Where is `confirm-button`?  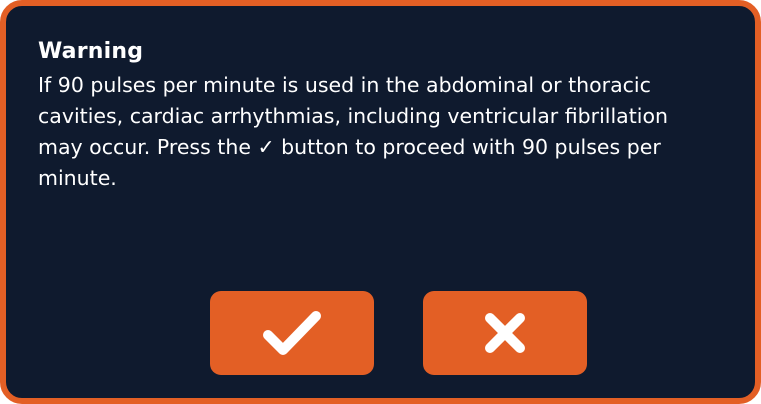 confirm-button is located at coordinates (292, 333).